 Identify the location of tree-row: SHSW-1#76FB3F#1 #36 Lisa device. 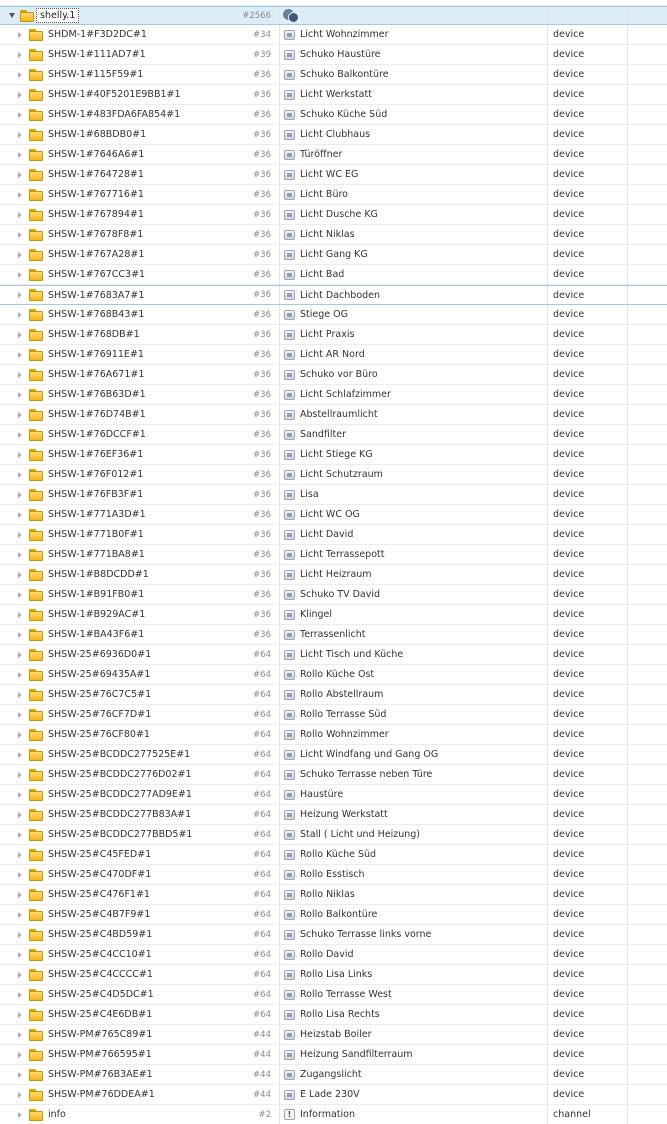
(333, 495).